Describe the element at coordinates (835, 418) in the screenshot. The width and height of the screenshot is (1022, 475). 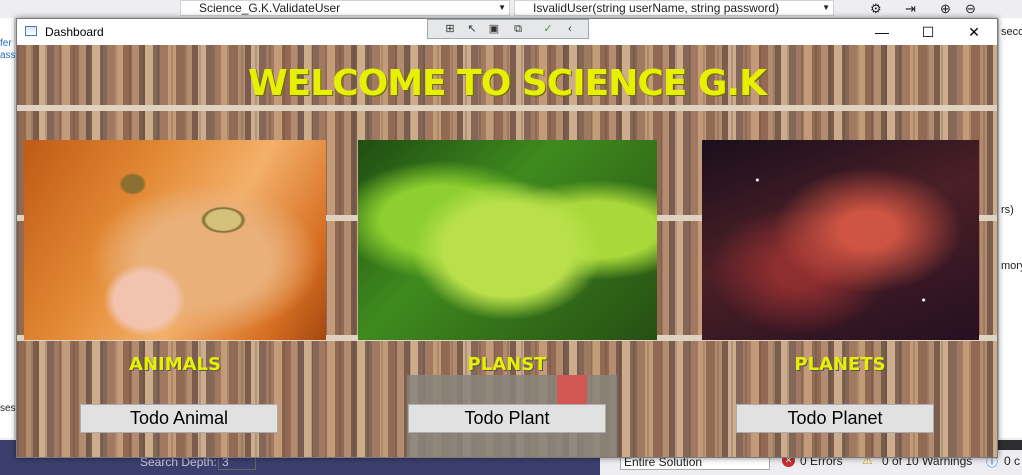
I see `todo-planet-button: Todo Planet` at that location.